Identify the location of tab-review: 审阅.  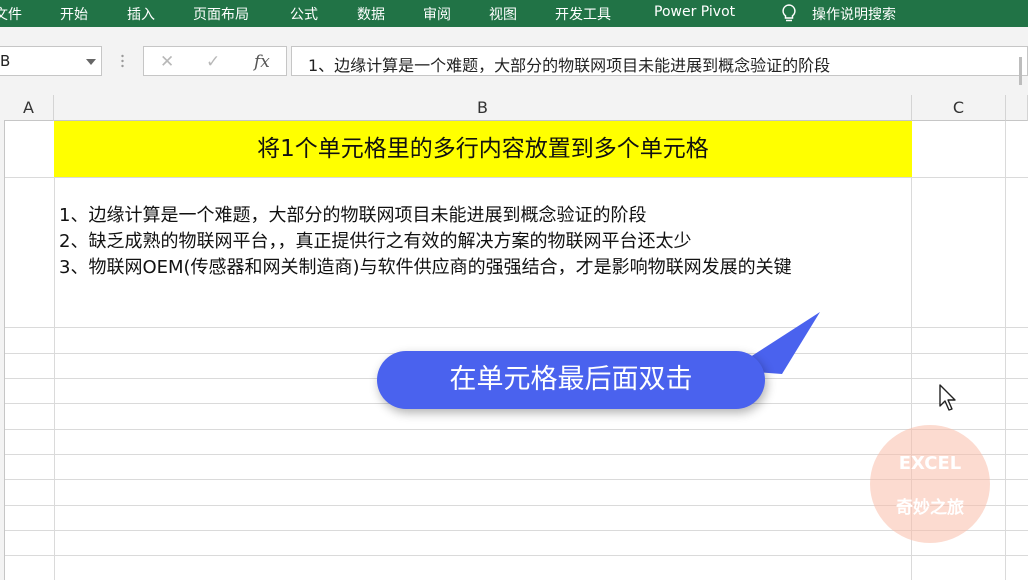
(437, 14).